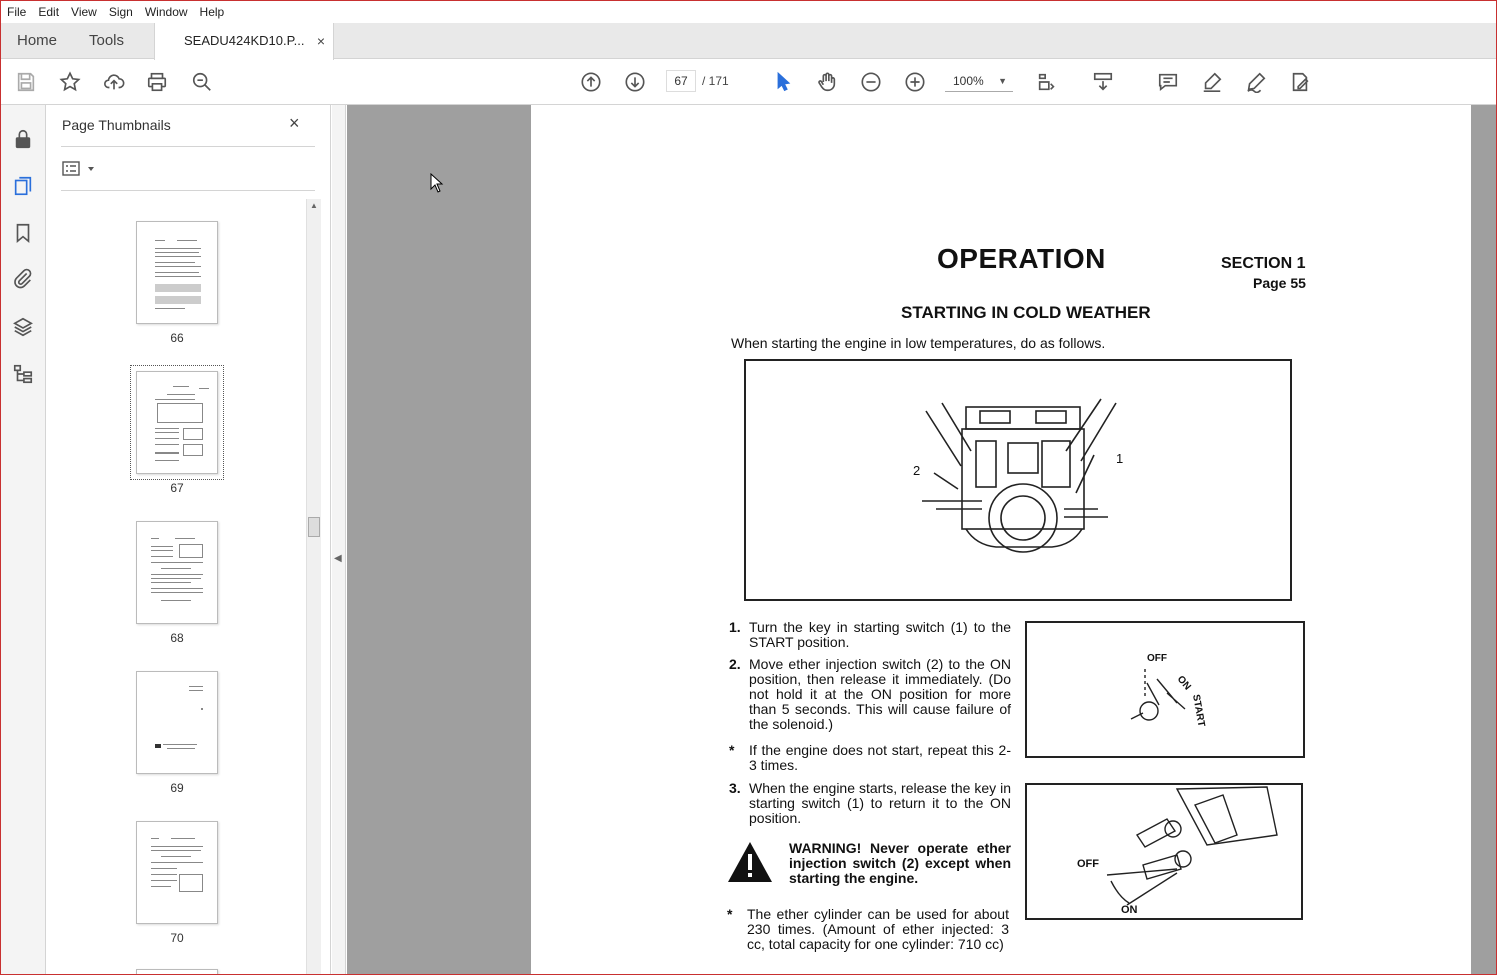 This screenshot has width=1497, height=975. Describe the element at coordinates (1300, 82) in the screenshot. I see `fill-sign-icon` at that location.